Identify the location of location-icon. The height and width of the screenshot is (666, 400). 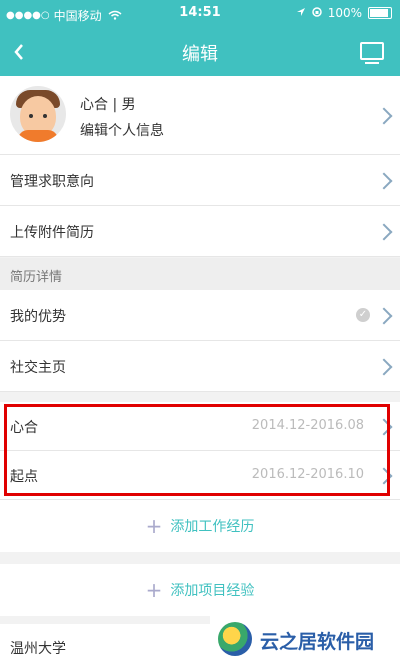
(301, 13).